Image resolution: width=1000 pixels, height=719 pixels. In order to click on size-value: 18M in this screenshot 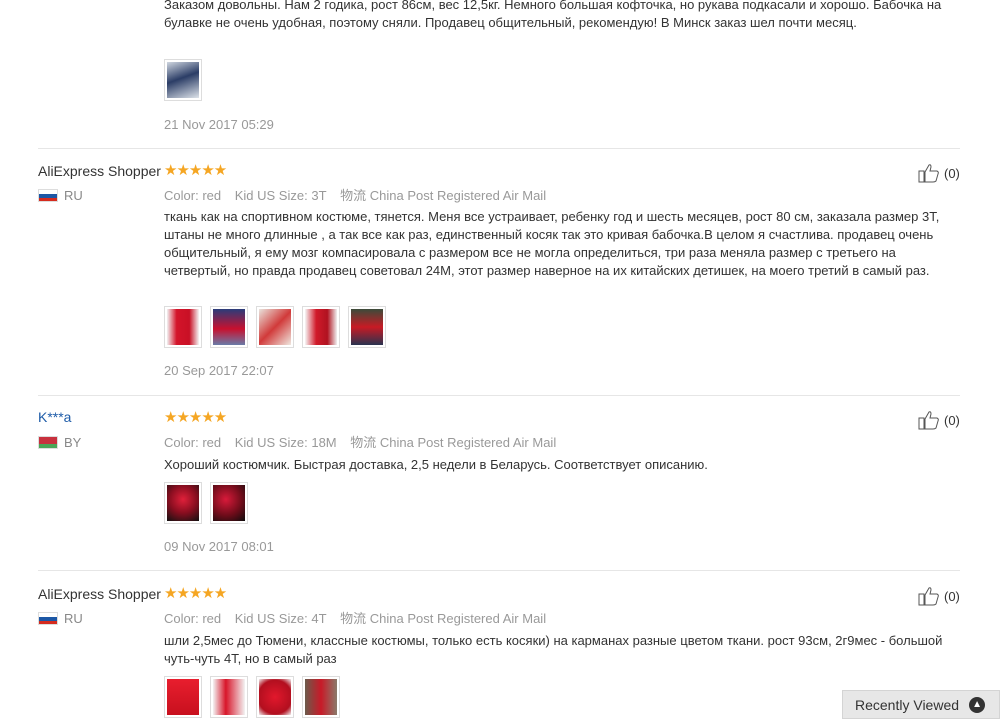, I will do `click(324, 442)`.